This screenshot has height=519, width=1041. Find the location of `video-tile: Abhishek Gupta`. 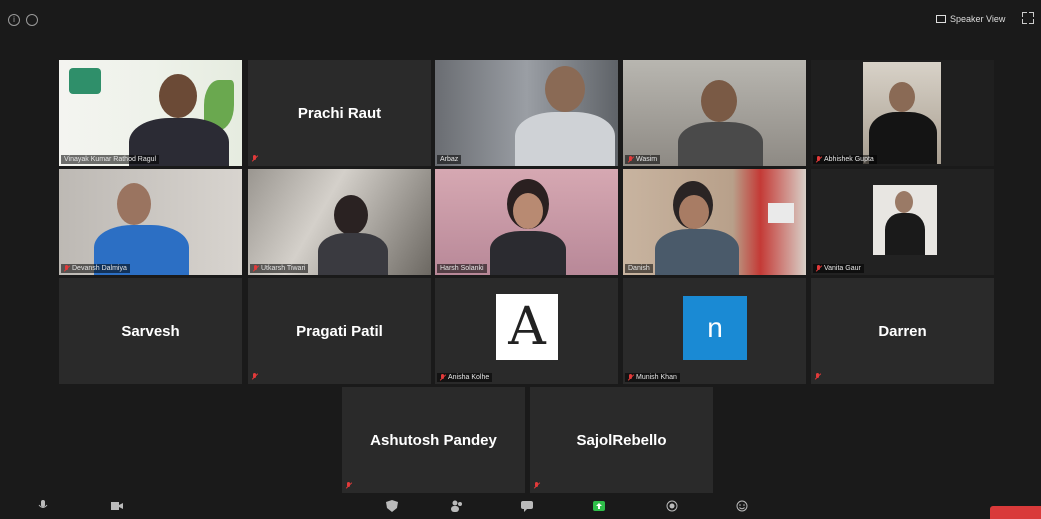

video-tile: Abhishek Gupta is located at coordinates (902, 113).